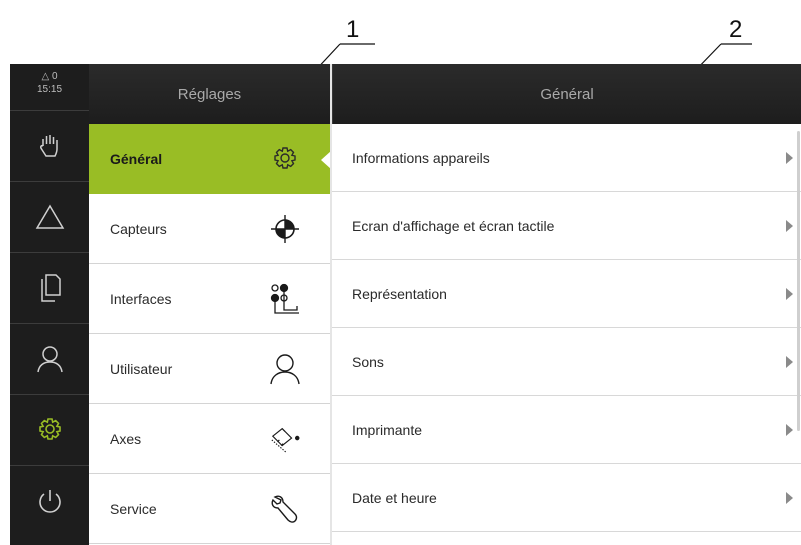 Image resolution: width=801 pixels, height=545 pixels. What do you see at coordinates (387, 429) in the screenshot?
I see `menu-item-label: Imprimante` at bounding box center [387, 429].